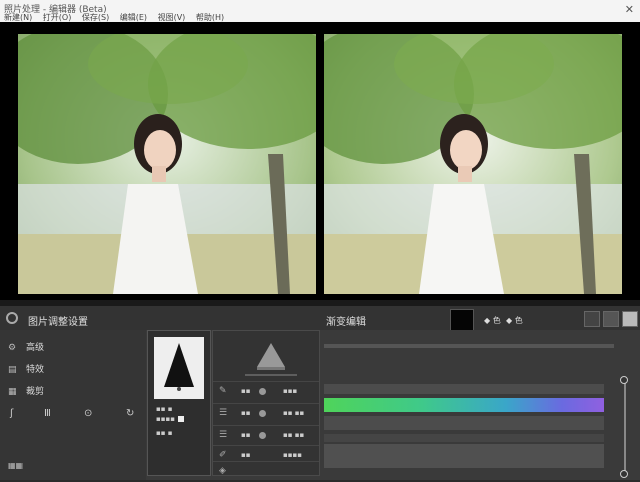 This screenshot has width=640, height=482. Describe the element at coordinates (15, 465) in the screenshot. I see `grid-icon: ▦▦` at that location.